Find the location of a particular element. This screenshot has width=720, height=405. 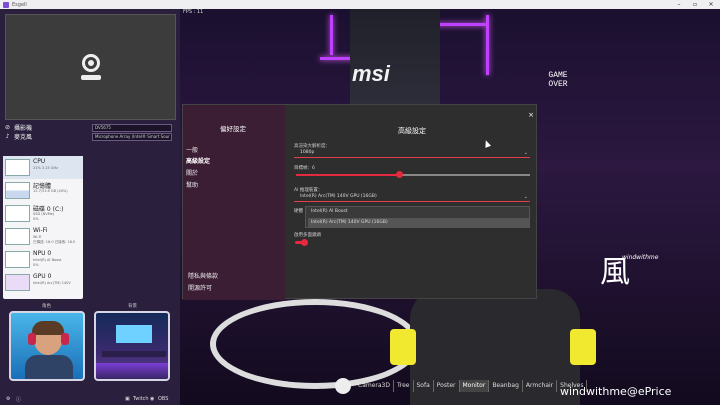

title-bar: Esgell – ▫ ✕ is located at coordinates (360, 4).